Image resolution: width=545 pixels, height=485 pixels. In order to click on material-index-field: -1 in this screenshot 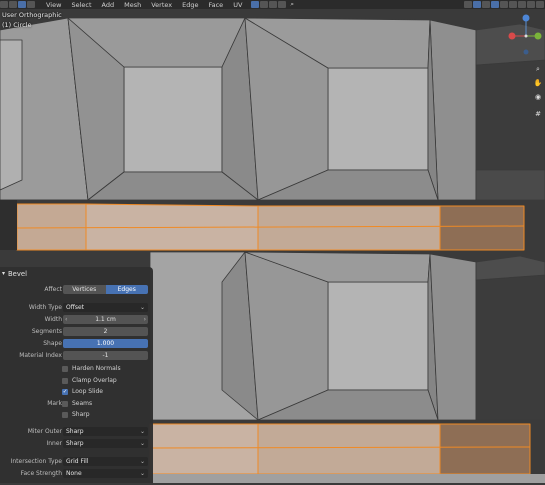, I will do `click(105, 355)`.